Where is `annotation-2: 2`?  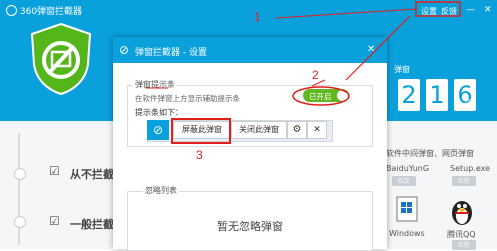
annotation-2: 2 is located at coordinates (315, 75).